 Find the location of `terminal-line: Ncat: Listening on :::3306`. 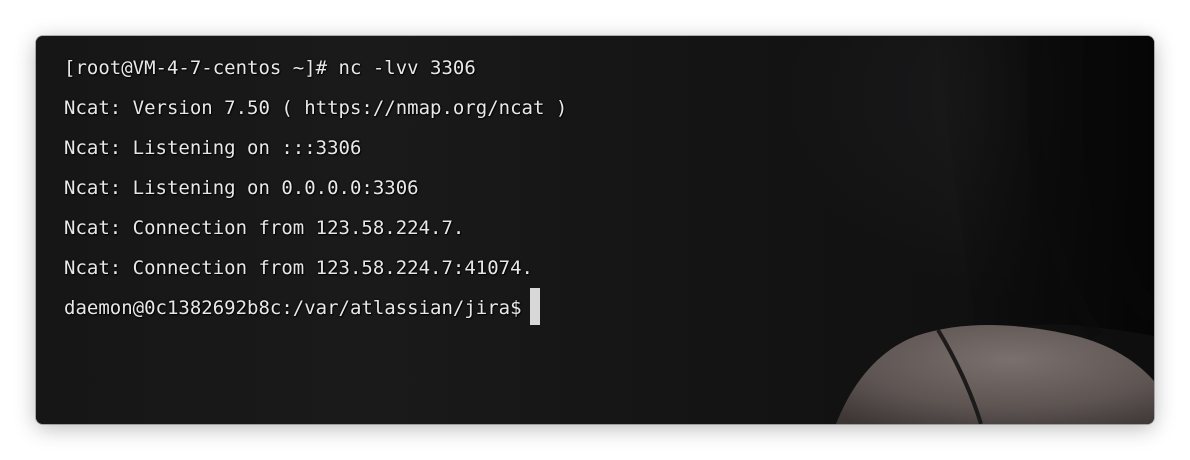

terminal-line: Ncat: Listening on :::3306 is located at coordinates (213, 148).